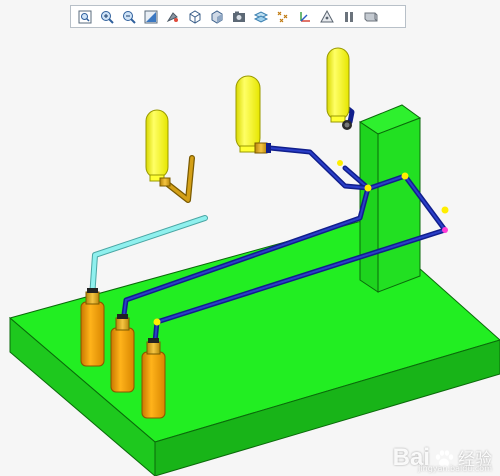  I want to click on zoom-in-button, so click(107, 17).